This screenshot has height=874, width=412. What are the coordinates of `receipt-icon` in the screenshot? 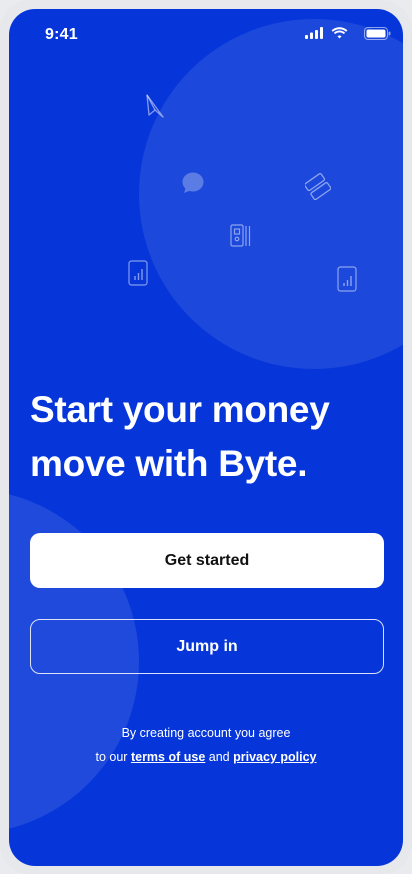 It's located at (240, 235).